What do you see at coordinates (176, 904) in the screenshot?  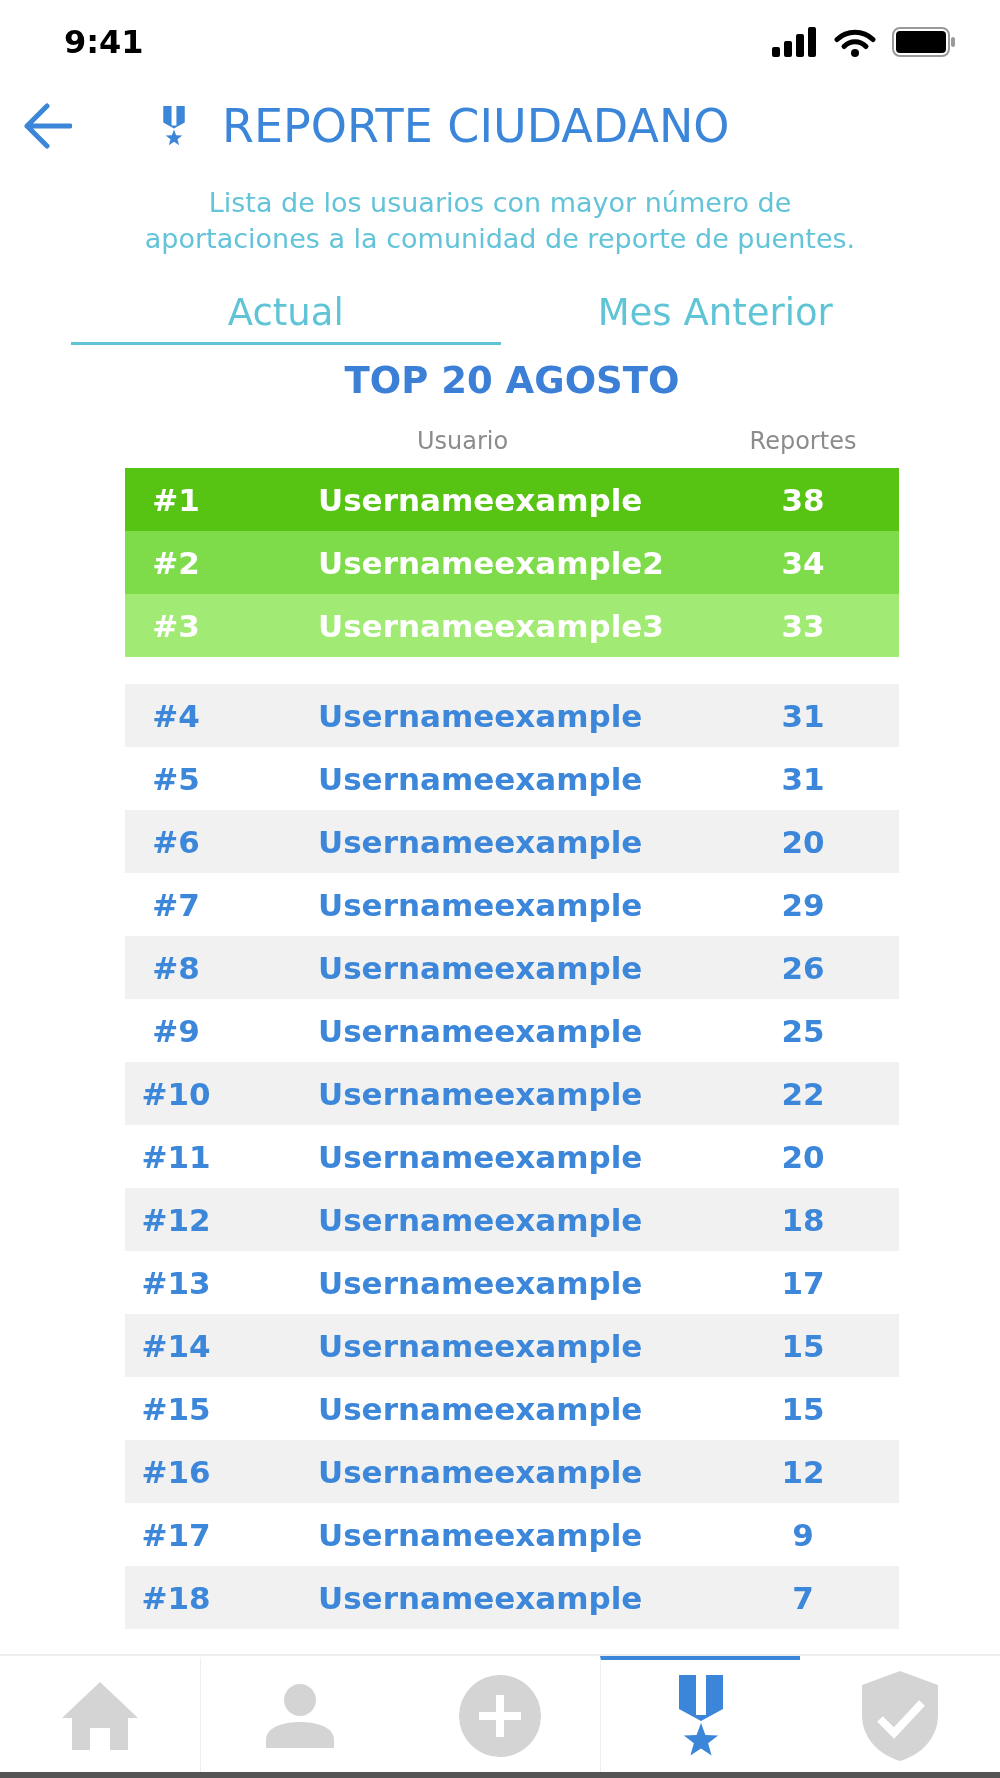 I see `rank-label: #7` at bounding box center [176, 904].